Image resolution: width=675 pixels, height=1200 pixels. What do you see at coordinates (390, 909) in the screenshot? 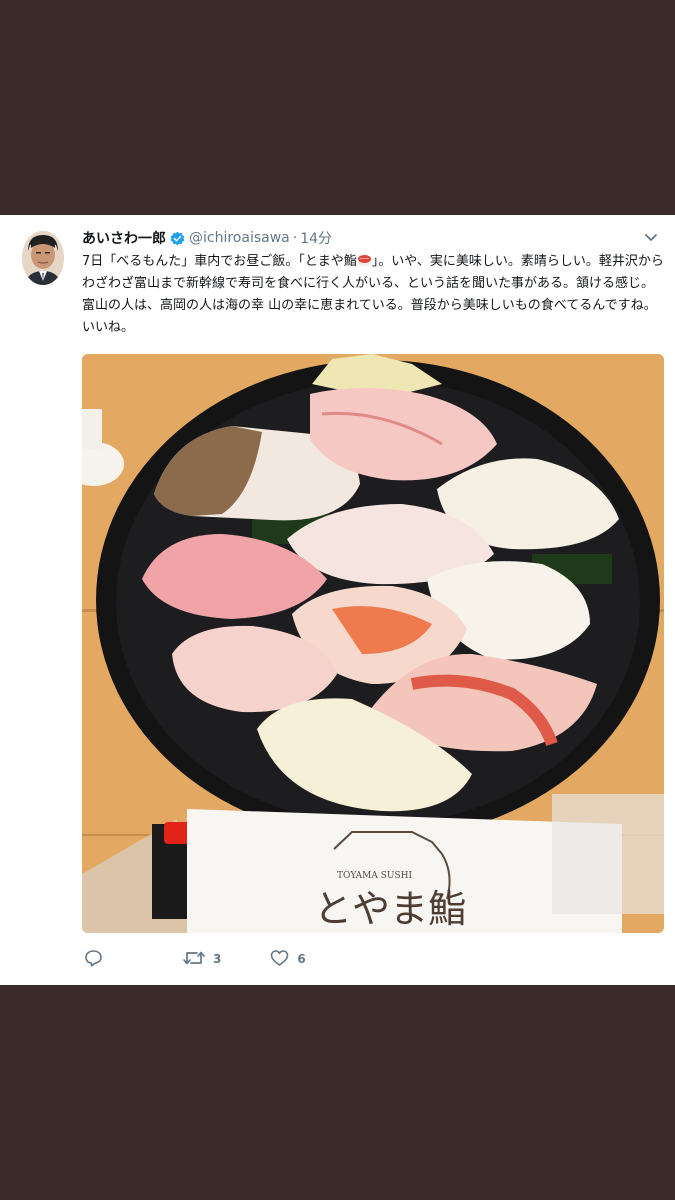
I see `package-title: とやま鮨` at bounding box center [390, 909].